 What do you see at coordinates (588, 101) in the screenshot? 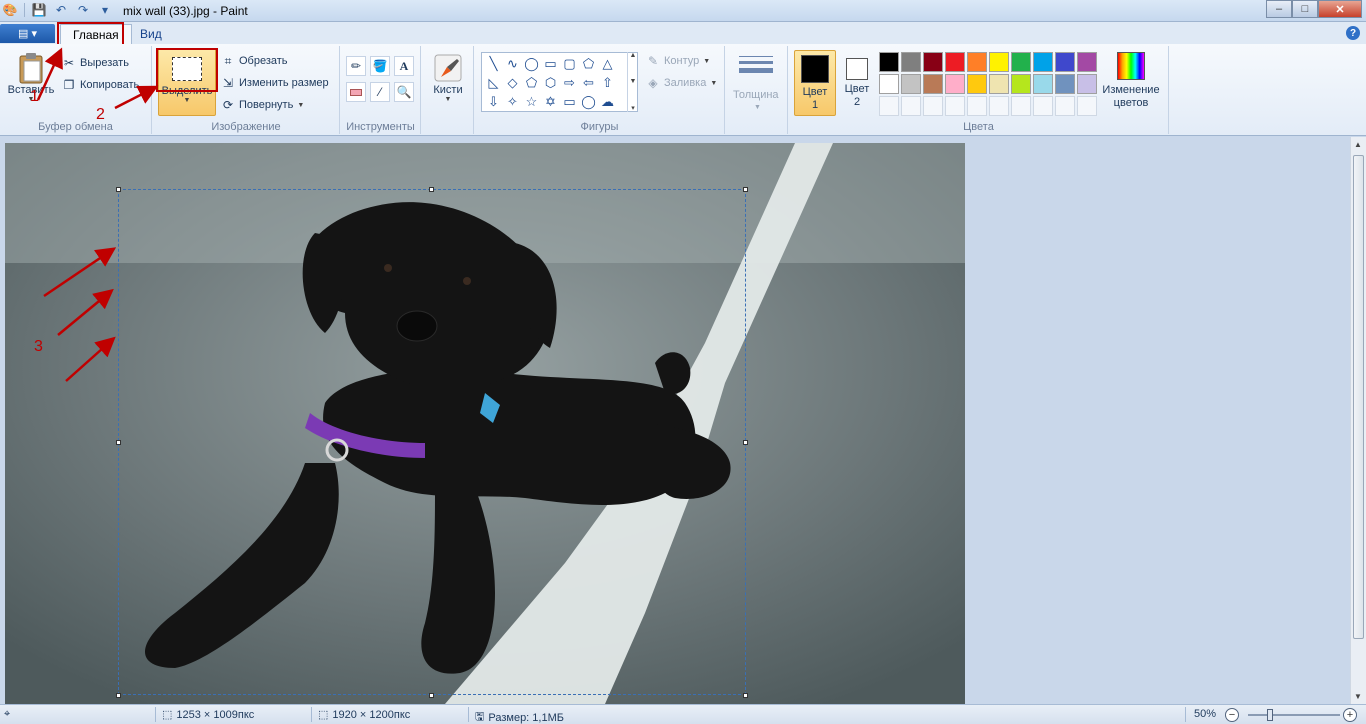
I see `callout-oval-icon: ◯` at bounding box center [588, 101].